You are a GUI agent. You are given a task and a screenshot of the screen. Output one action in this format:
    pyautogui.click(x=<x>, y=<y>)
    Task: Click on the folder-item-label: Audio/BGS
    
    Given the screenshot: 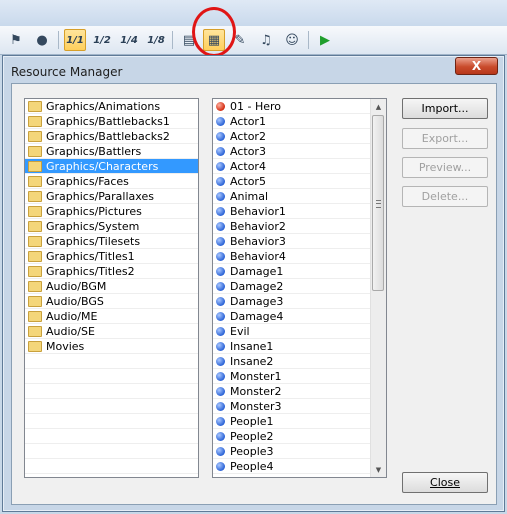 What is the action you would take?
    pyautogui.click(x=75, y=301)
    